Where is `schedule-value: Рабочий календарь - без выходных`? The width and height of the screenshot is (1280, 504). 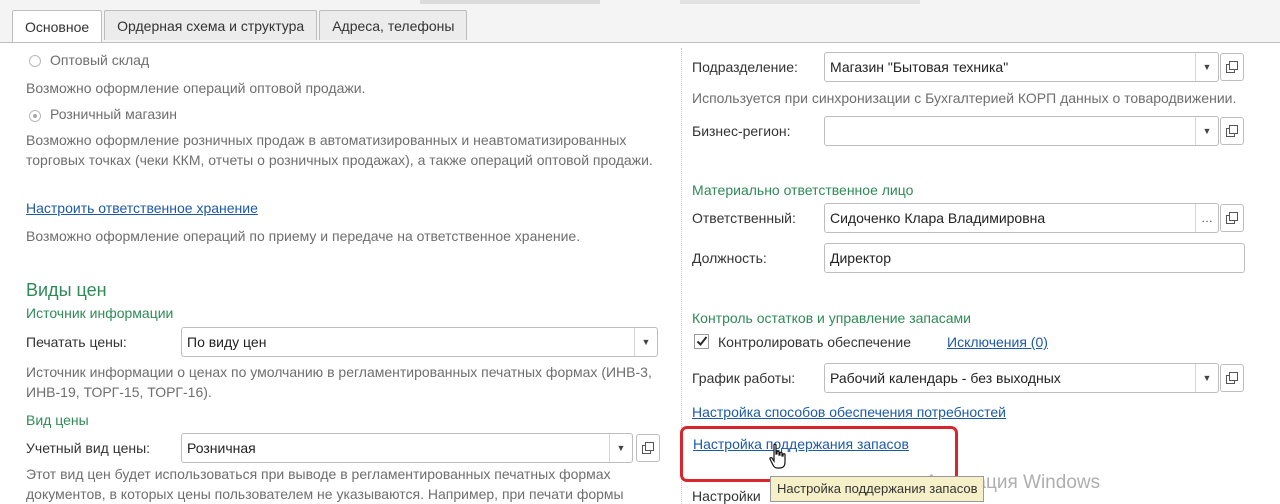 schedule-value: Рабочий календарь - без выходных is located at coordinates (945, 378).